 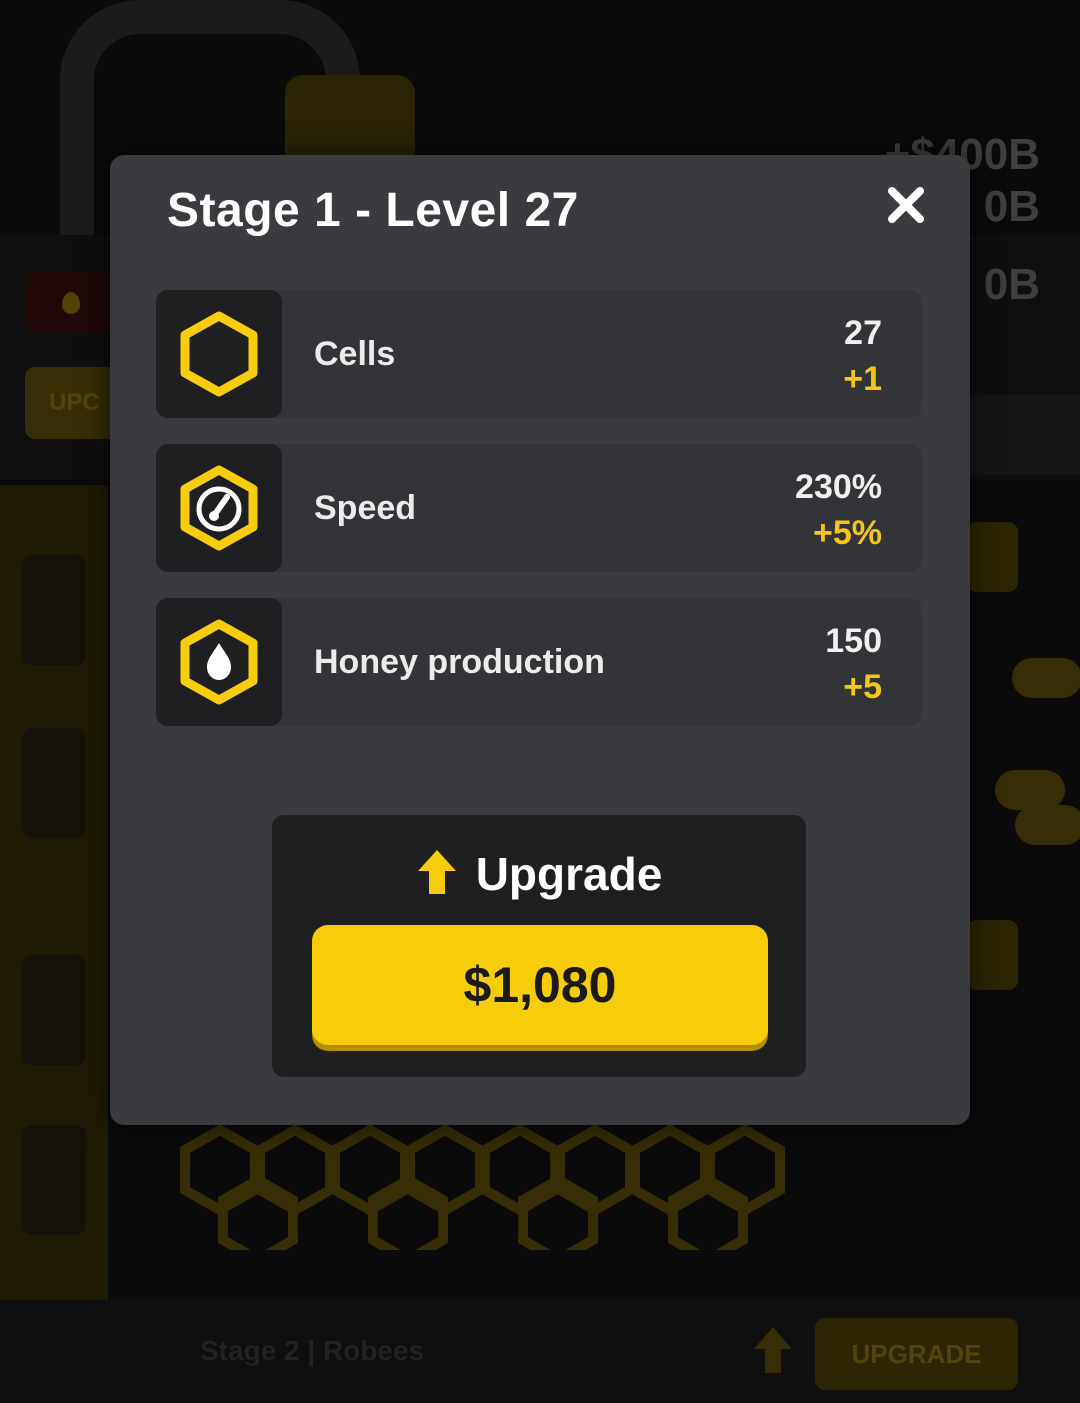 What do you see at coordinates (539, 508) in the screenshot?
I see `stat-row-speed: Speed 230% +5%` at bounding box center [539, 508].